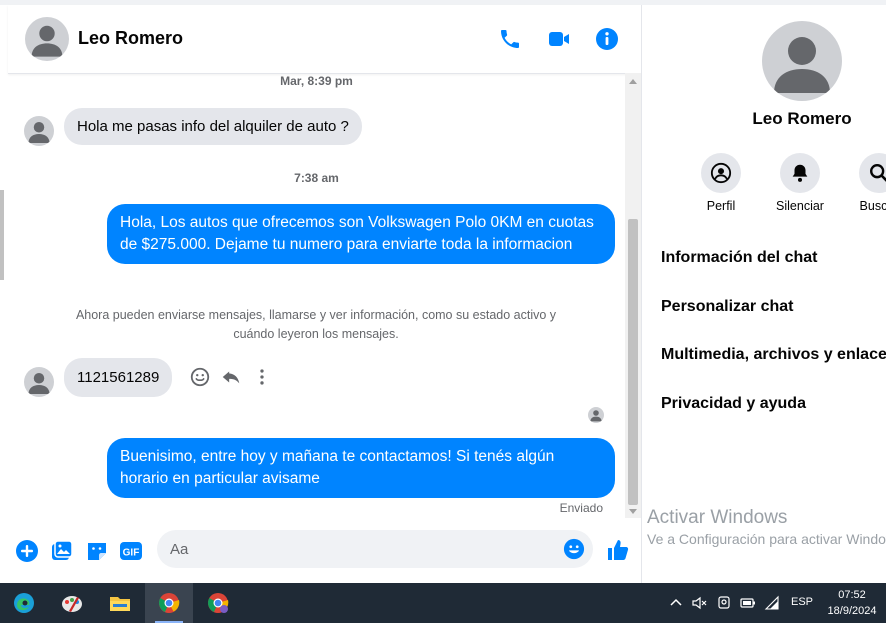  Describe the element at coordinates (27, 551) in the screenshot. I see `plus-icon` at that location.